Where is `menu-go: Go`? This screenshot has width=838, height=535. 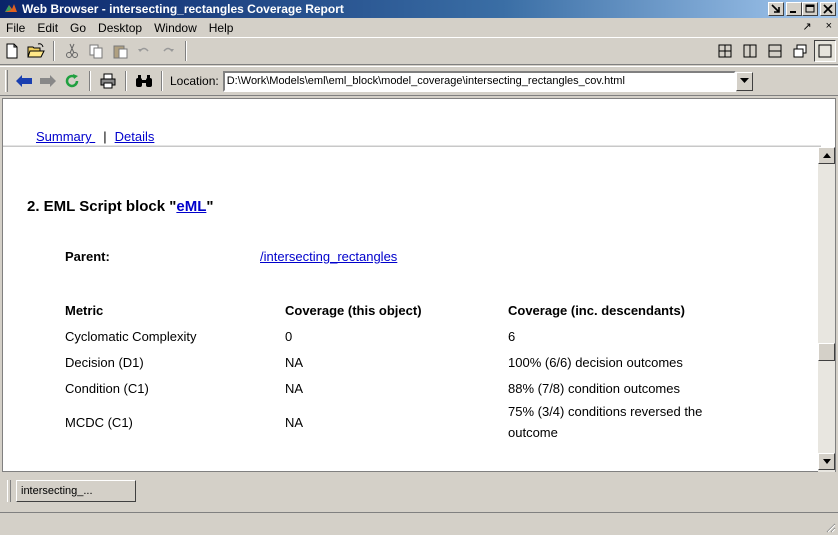
menu-go: Go is located at coordinates (78, 28).